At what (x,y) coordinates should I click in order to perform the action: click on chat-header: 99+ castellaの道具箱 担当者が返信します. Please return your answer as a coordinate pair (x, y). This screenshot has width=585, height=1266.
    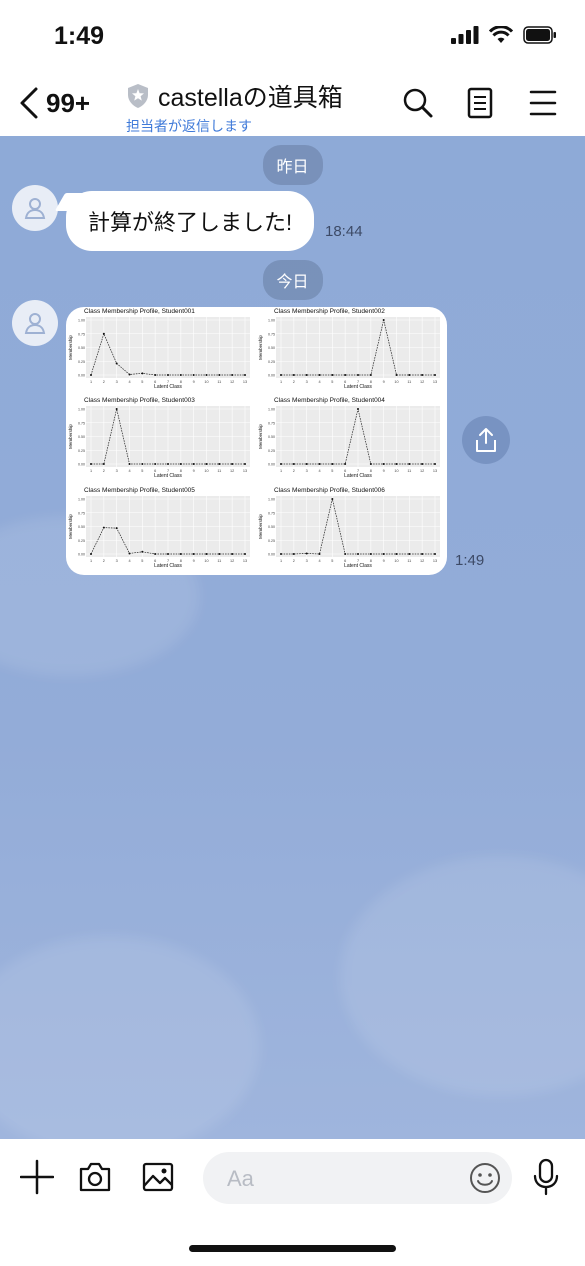
    Looking at the image, I should click on (292, 104).